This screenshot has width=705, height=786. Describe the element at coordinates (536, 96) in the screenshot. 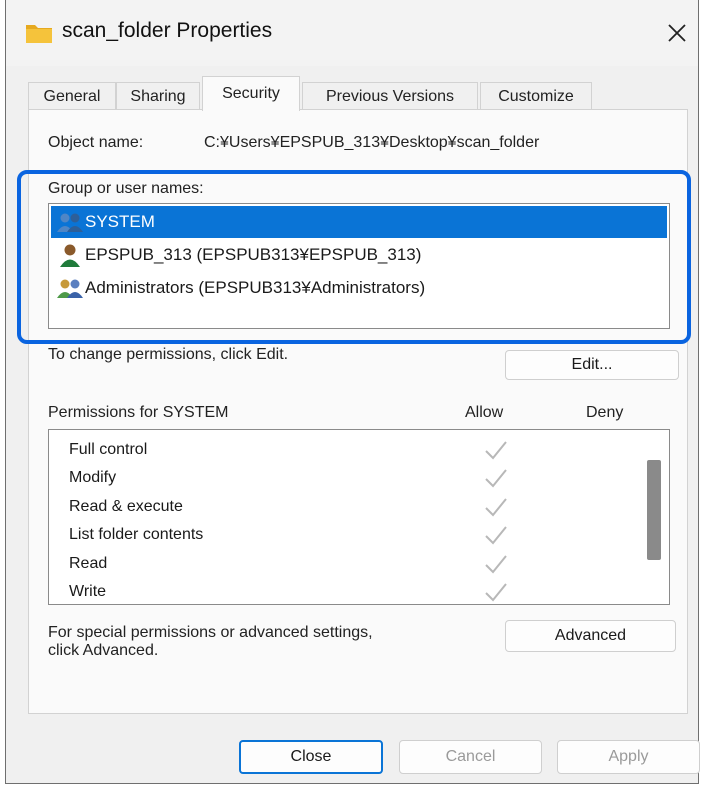

I see `tab-customize: Customize` at that location.